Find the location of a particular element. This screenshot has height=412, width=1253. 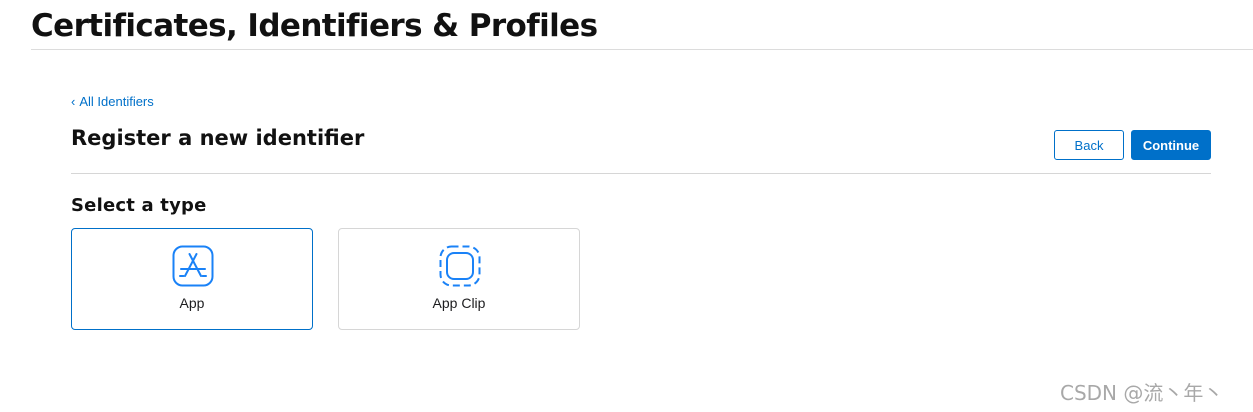

all-identifiers-link: ‹ All Identifiers is located at coordinates (112, 101).